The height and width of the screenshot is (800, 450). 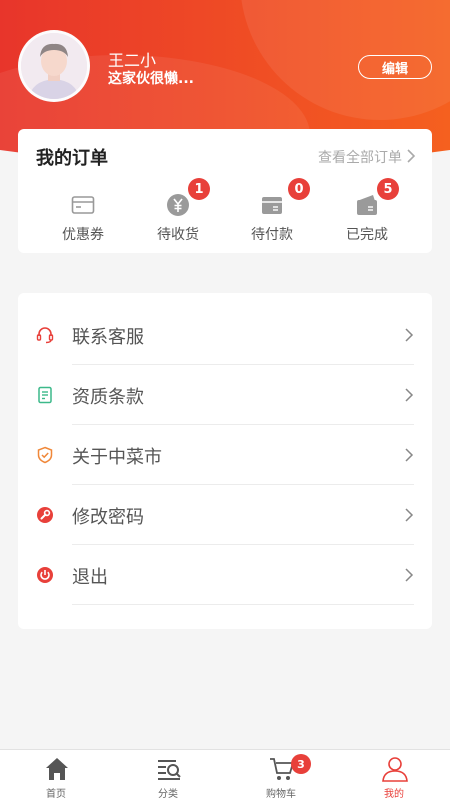 What do you see at coordinates (272, 205) in the screenshot?
I see `wallet-box-icon` at bounding box center [272, 205].